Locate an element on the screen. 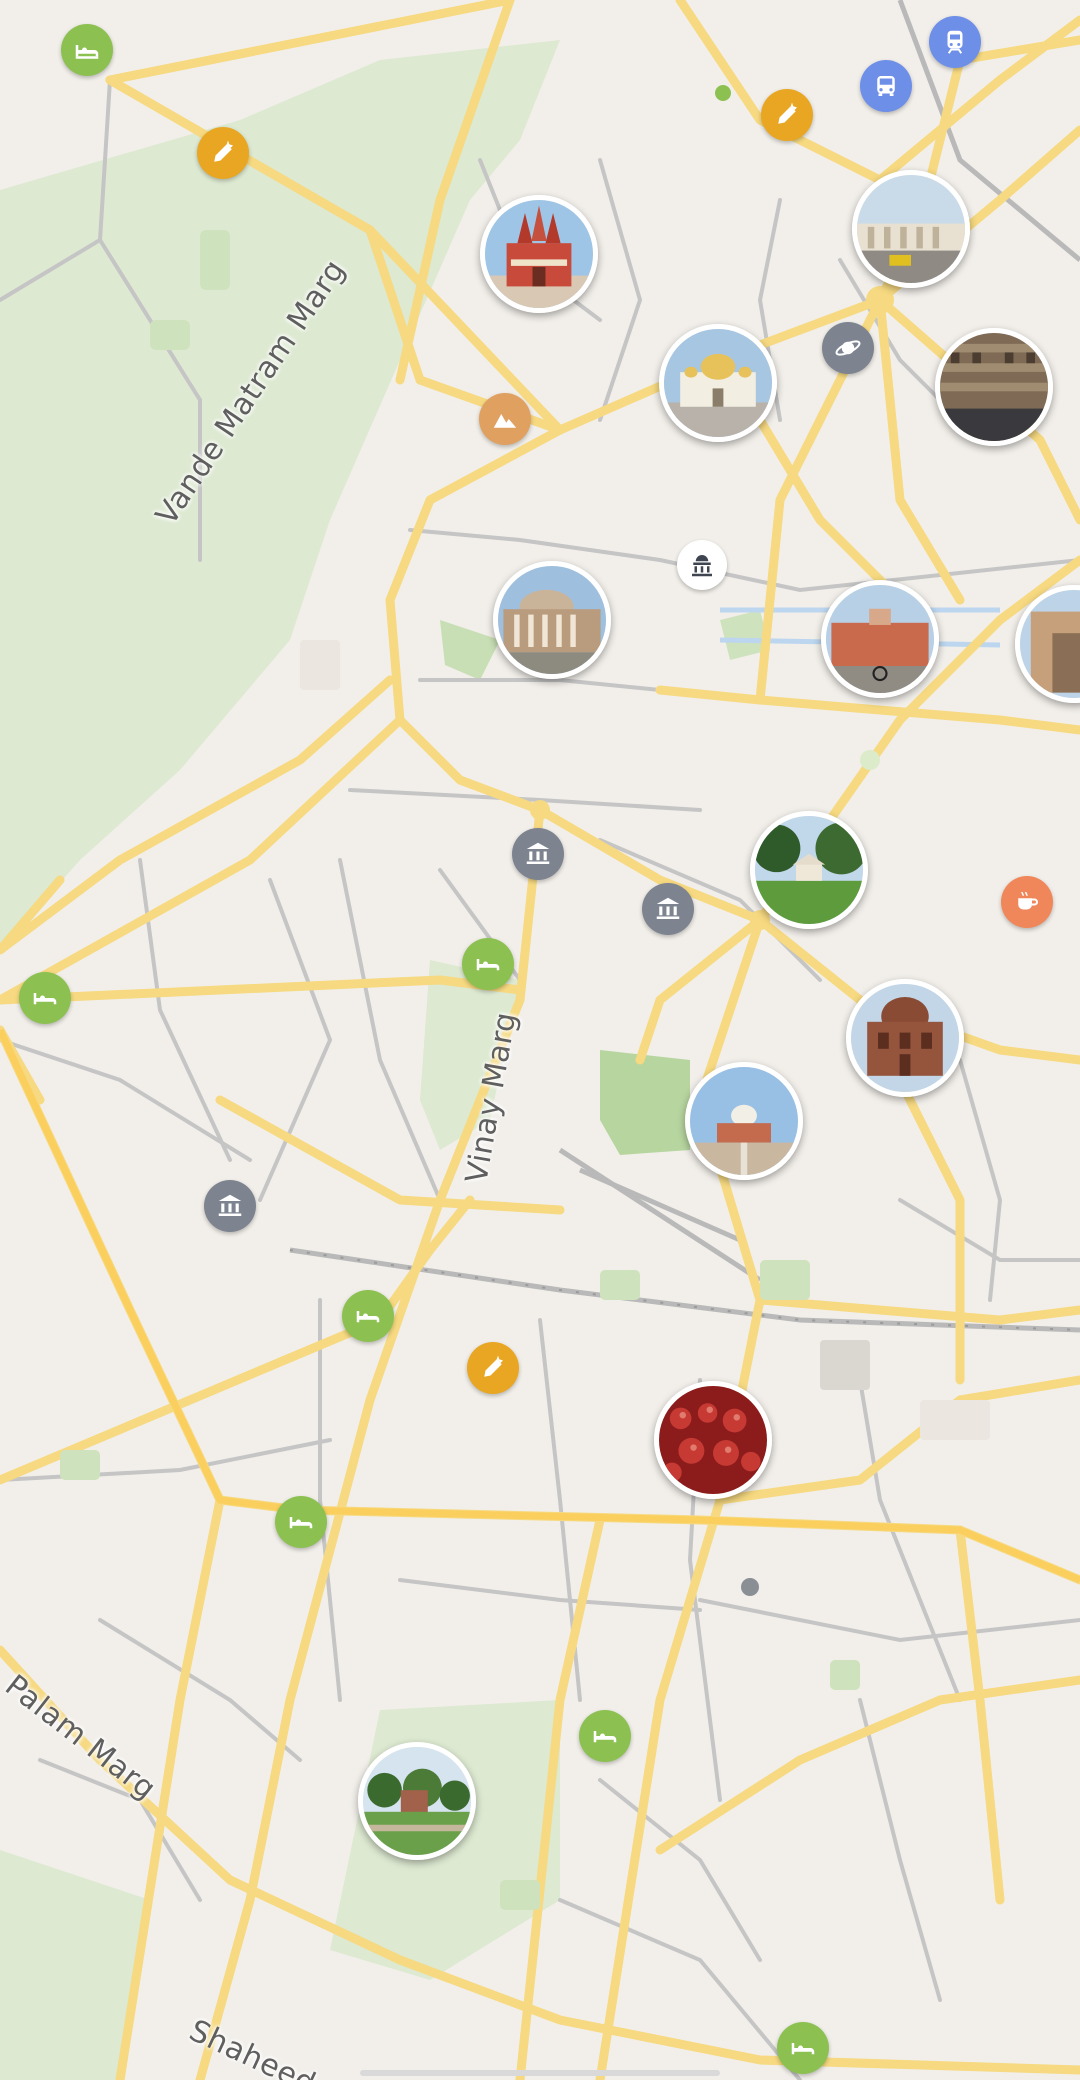 This screenshot has height=2080, width=1080. garden-image is located at coordinates (417, 1801).